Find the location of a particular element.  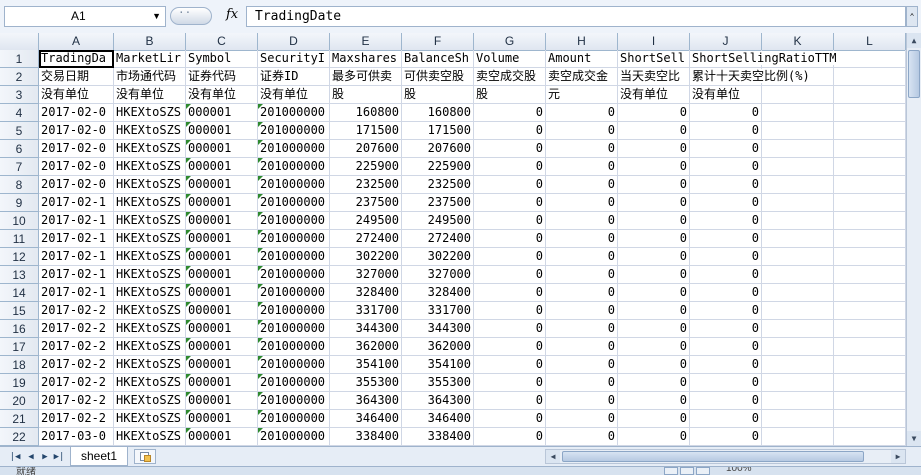

cell-d20: 201000000 is located at coordinates (294, 401).